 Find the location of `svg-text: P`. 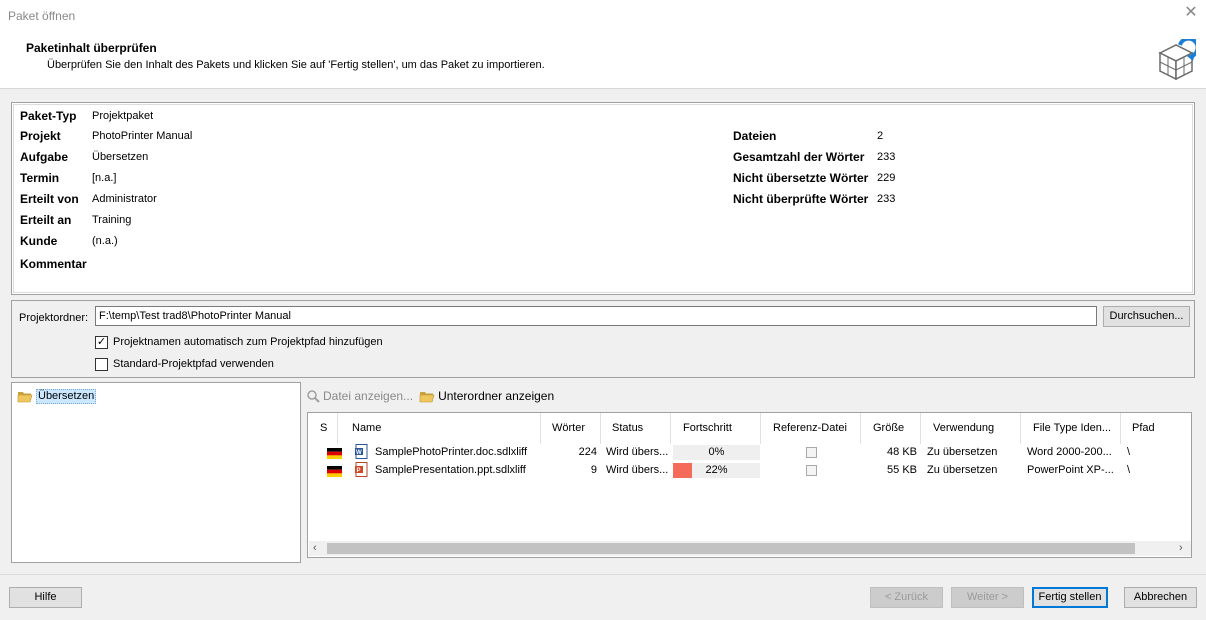

svg-text: P is located at coordinates (359, 471).